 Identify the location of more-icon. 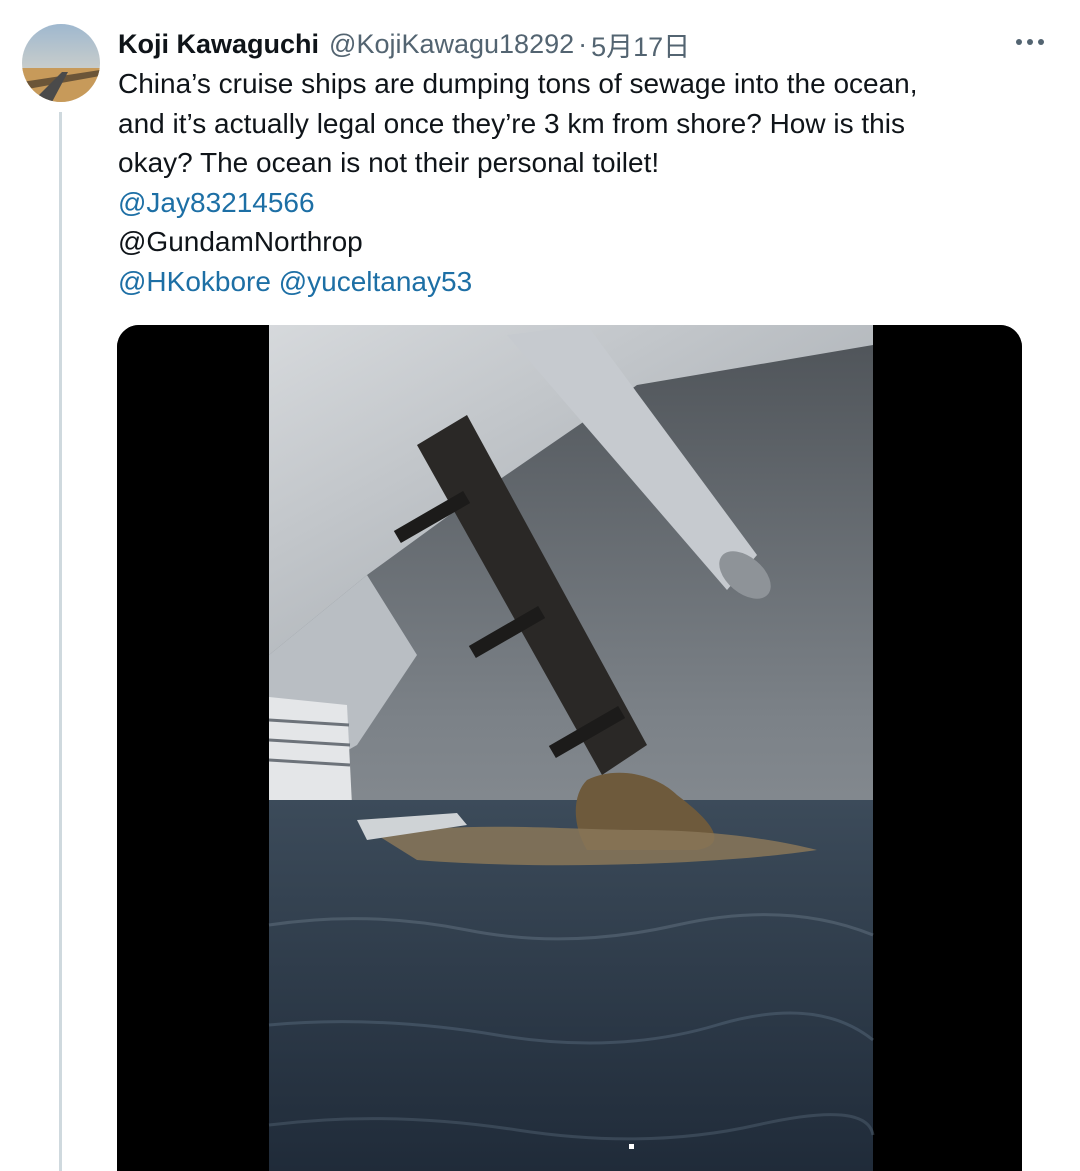
(1030, 42).